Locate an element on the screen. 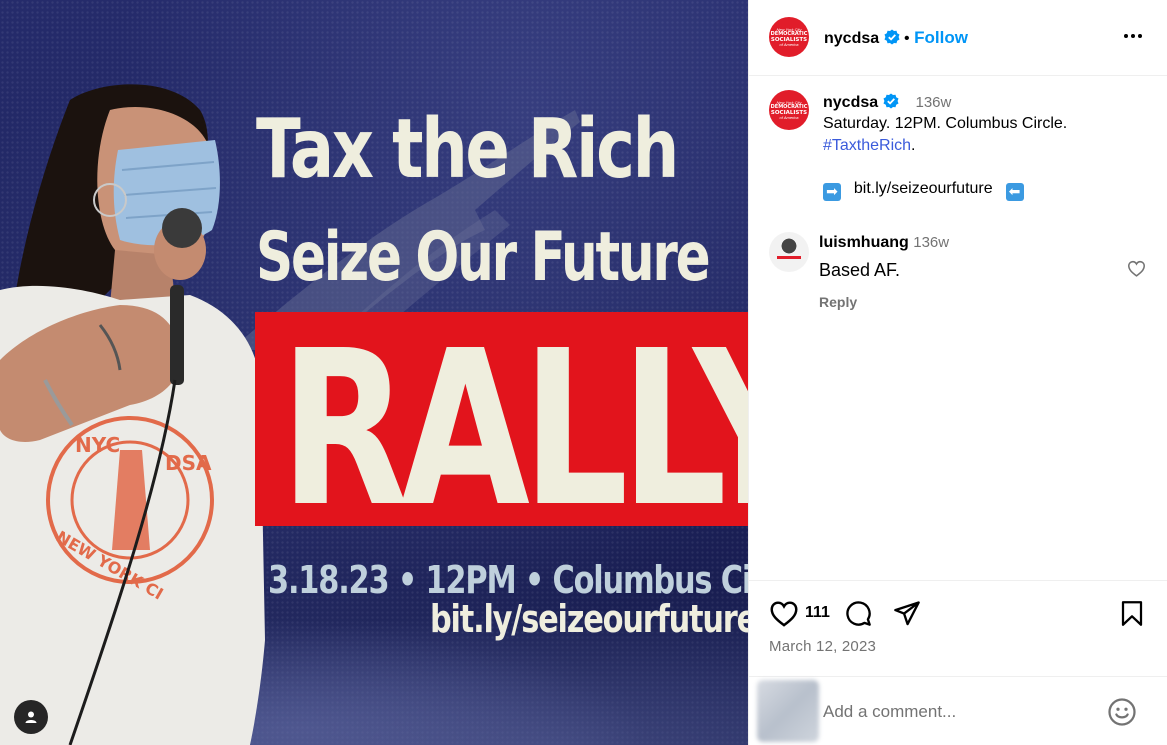  save-button is located at coordinates (1132, 616).